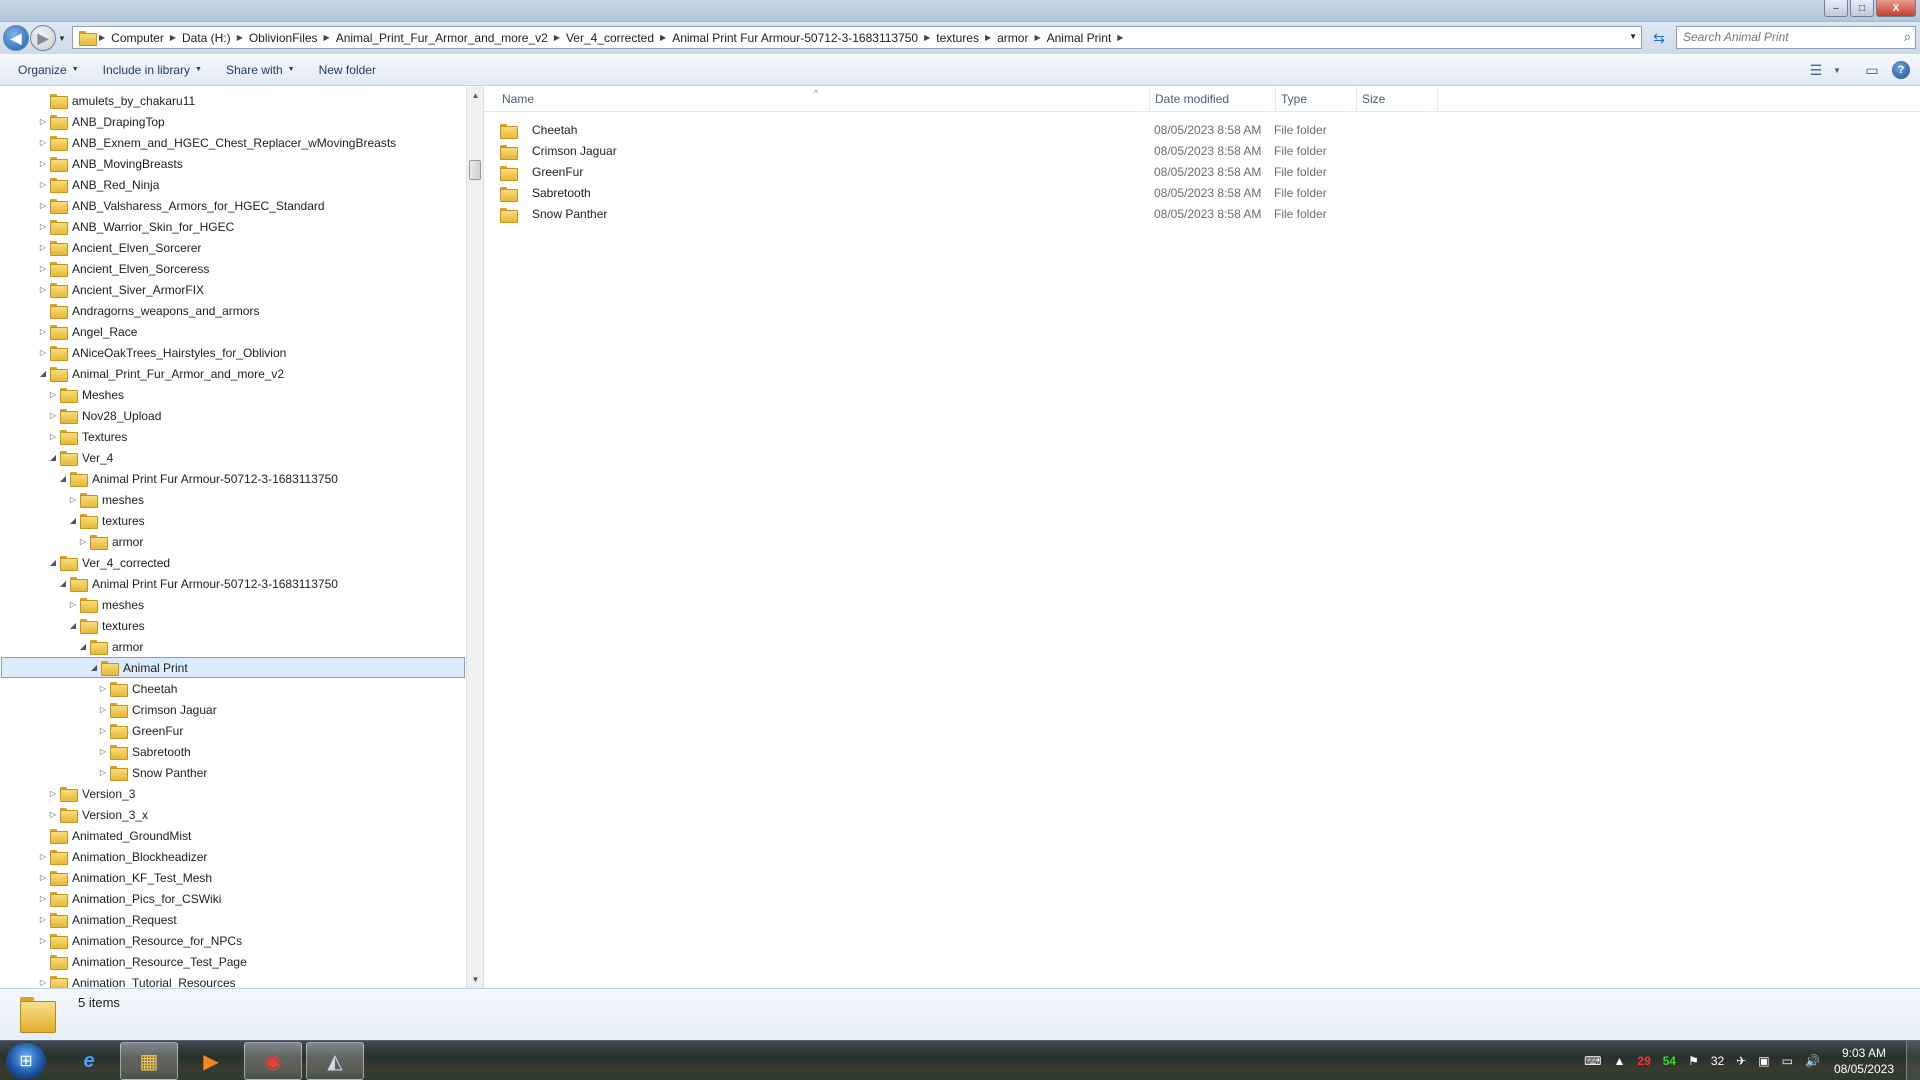 This screenshot has height=1080, width=1920. What do you see at coordinates (233, 646) in the screenshot?
I see `tree-item: ◢ armor` at bounding box center [233, 646].